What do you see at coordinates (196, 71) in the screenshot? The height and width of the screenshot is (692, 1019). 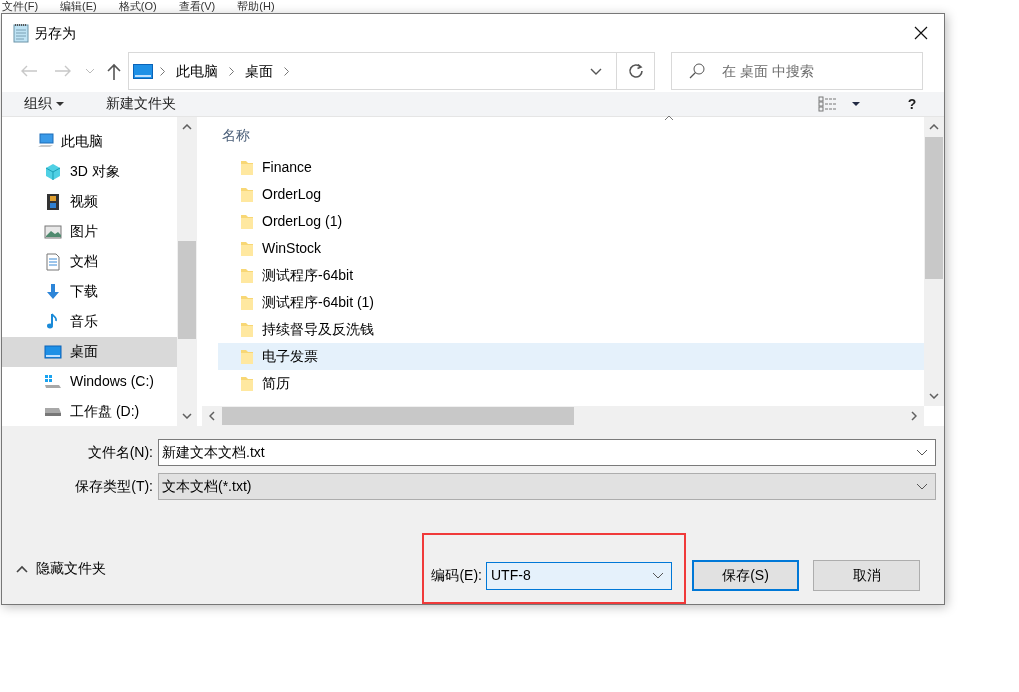 I see `breadcrumb-item: 此电脑` at bounding box center [196, 71].